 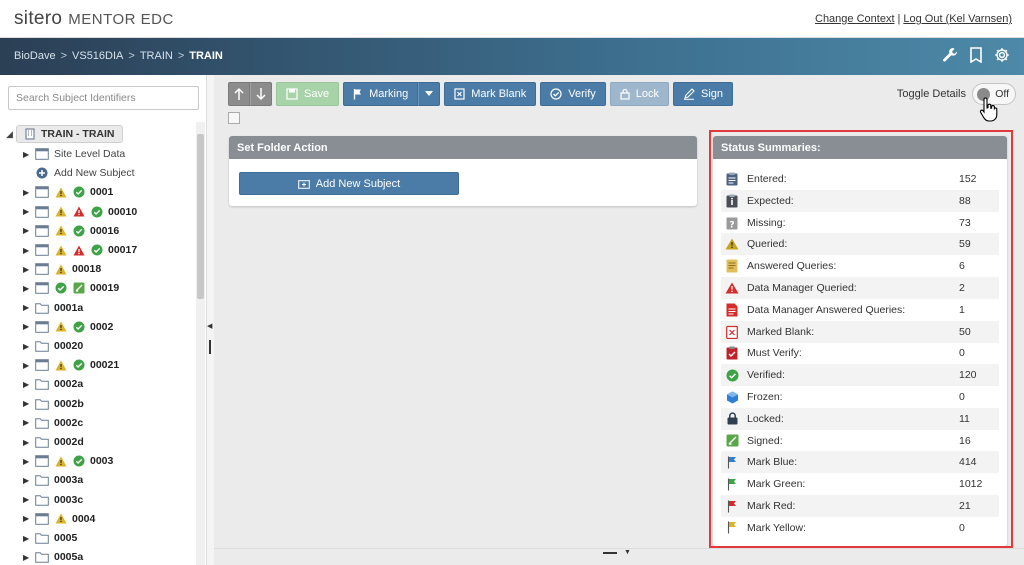 What do you see at coordinates (101, 327) in the screenshot?
I see `tree-item-label: 0002` at bounding box center [101, 327].